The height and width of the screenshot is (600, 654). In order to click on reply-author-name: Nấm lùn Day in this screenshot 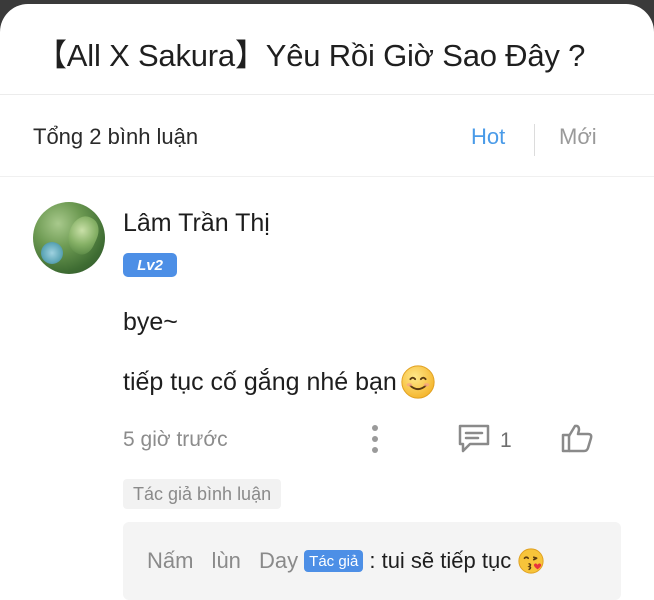, I will do `click(222, 561)`.